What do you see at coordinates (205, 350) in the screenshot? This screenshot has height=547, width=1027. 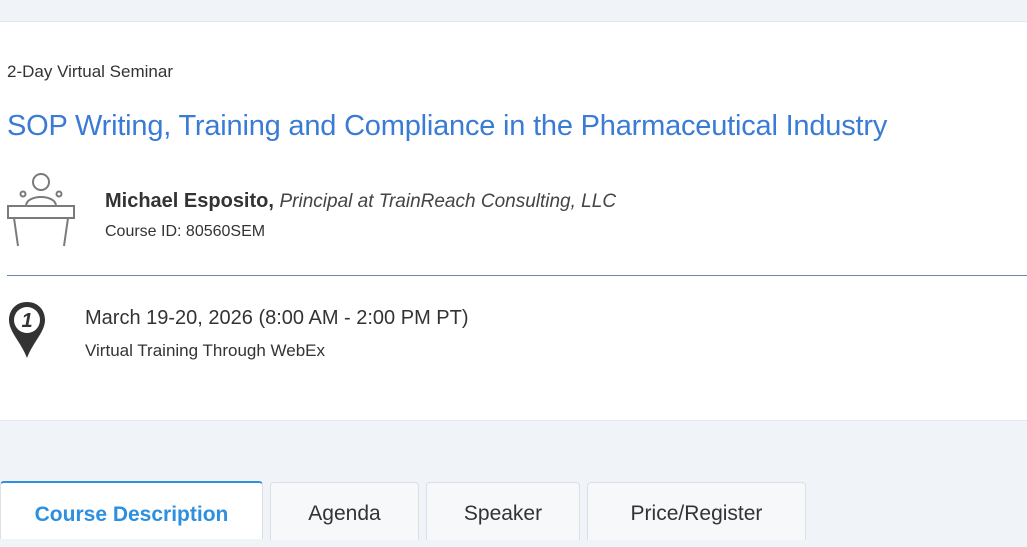 I see `event-venue: Virtual Training Through WebEx` at bounding box center [205, 350].